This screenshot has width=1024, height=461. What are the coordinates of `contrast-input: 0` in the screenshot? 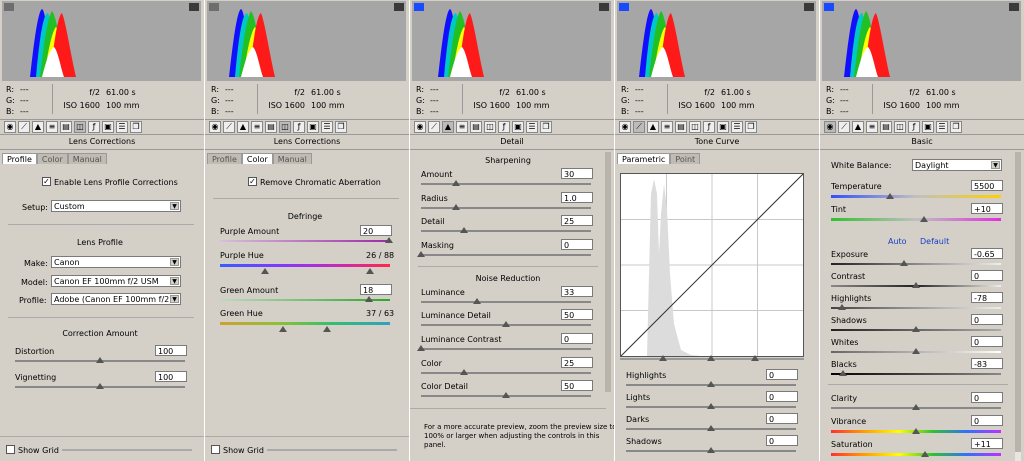 It's located at (987, 275).